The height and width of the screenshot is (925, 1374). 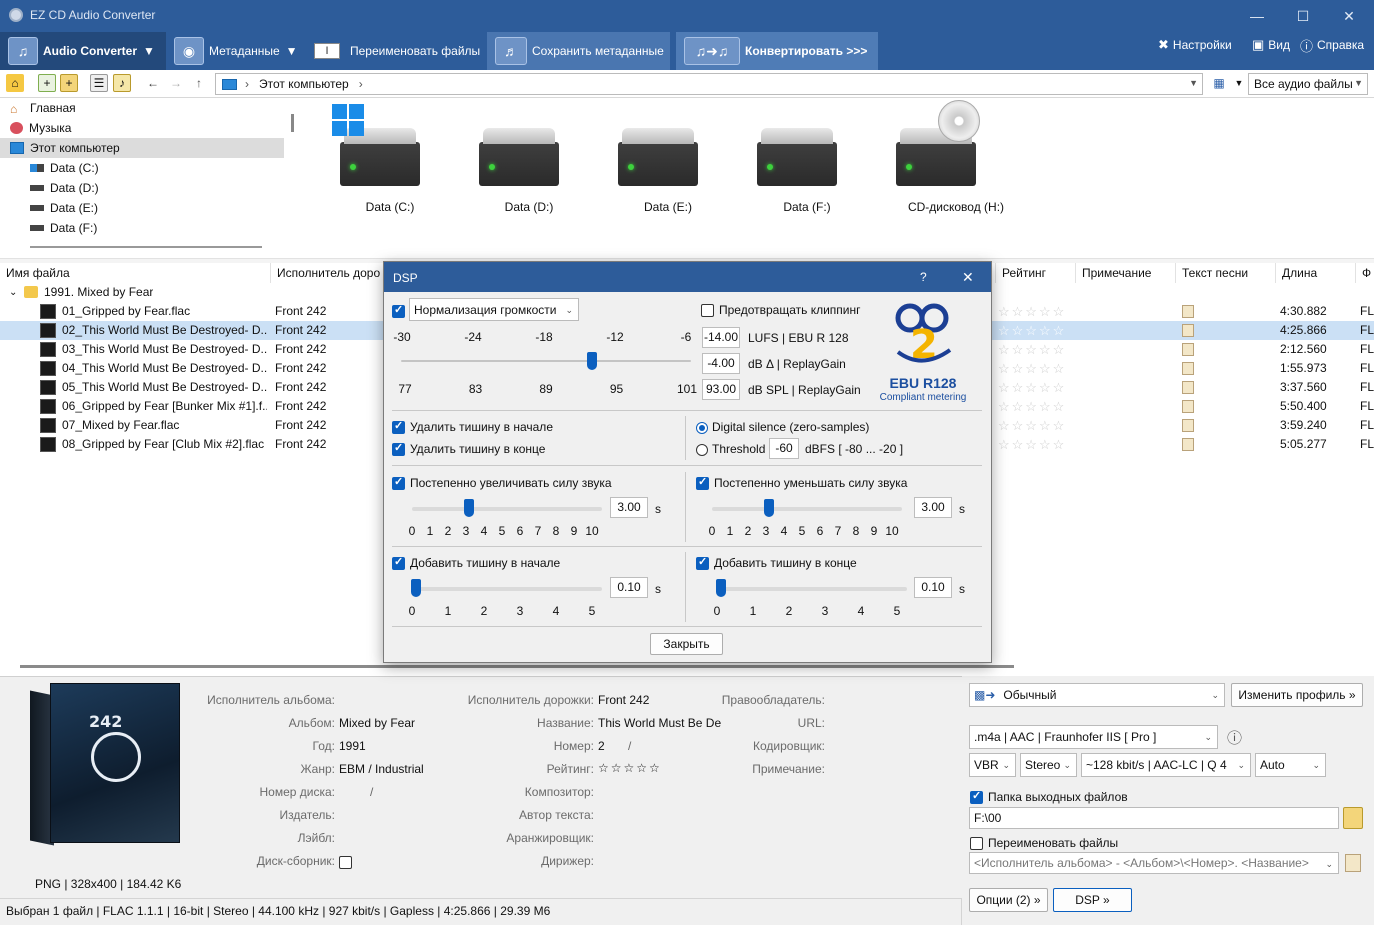 I want to click on tree-item-drive-d: Data (D:), so click(x=64, y=188).